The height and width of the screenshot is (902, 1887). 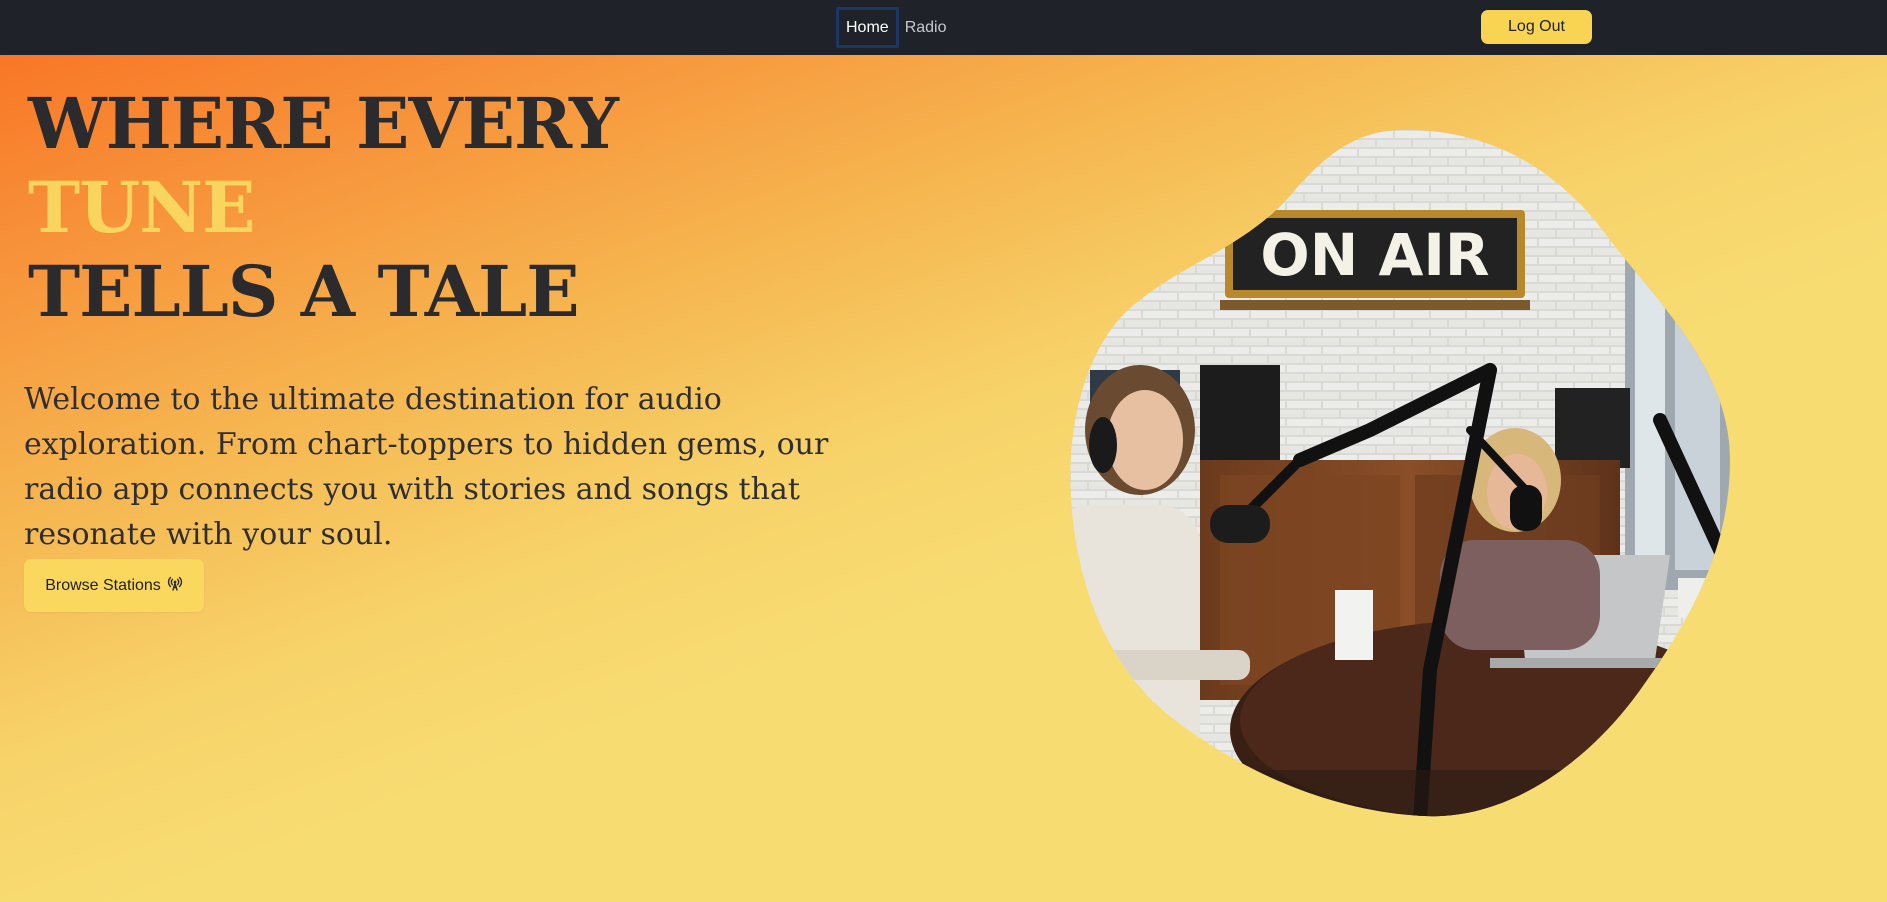 I want to click on logout-button: Log Out, so click(x=1536, y=27).